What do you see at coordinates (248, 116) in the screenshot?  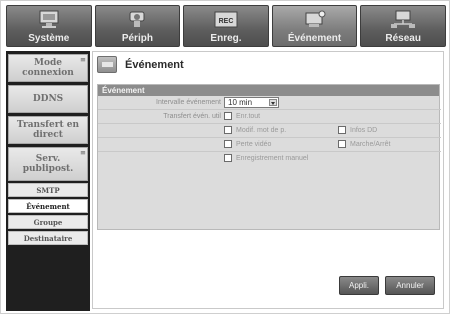 I see `checkbox-label: Enr.tout` at bounding box center [248, 116].